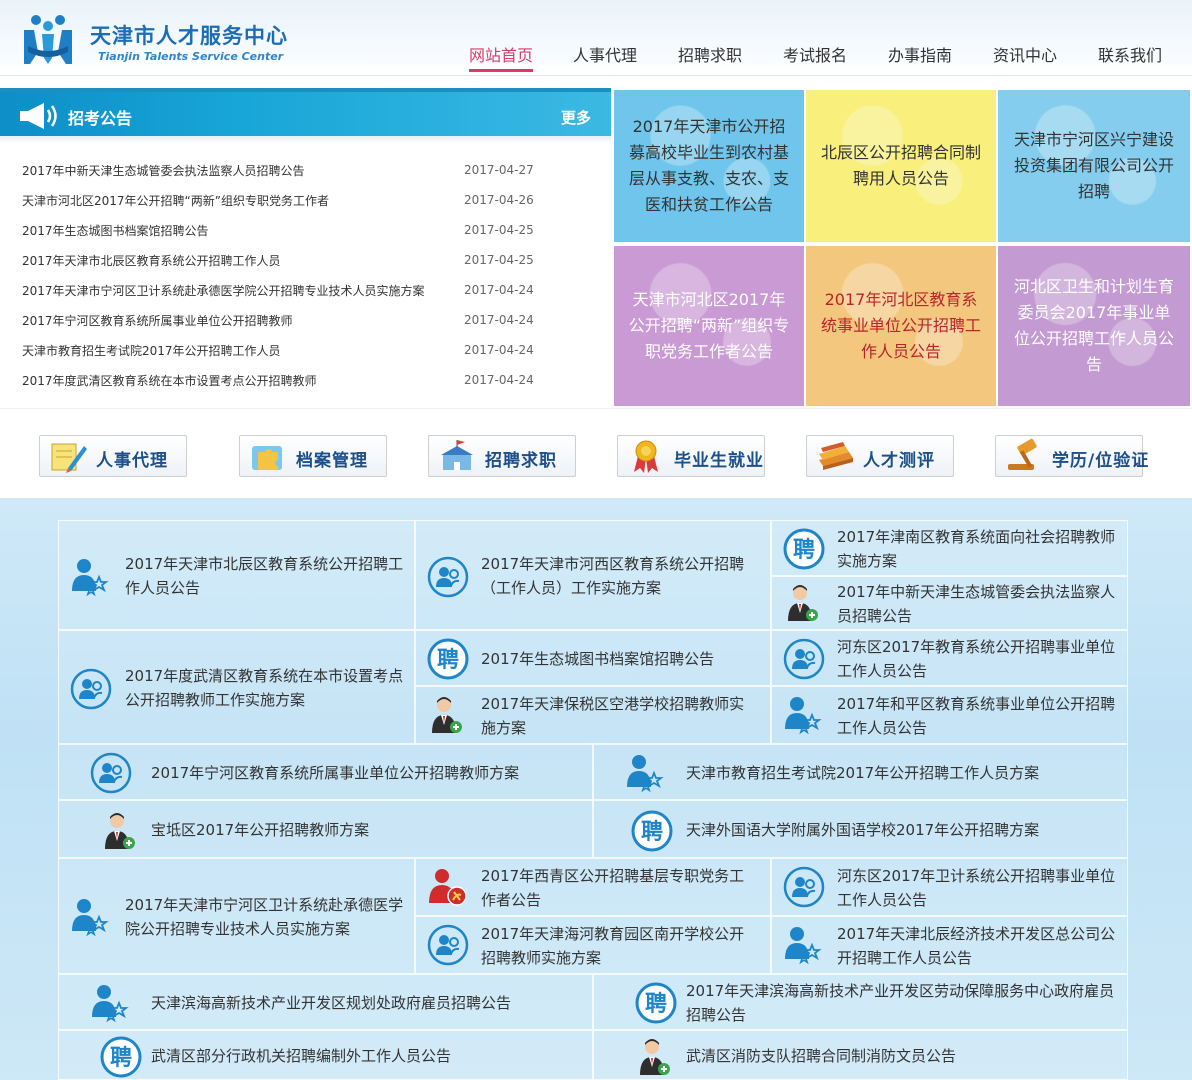 The width and height of the screenshot is (1192, 1080). I want to click on party-member-icon, so click(448, 887).